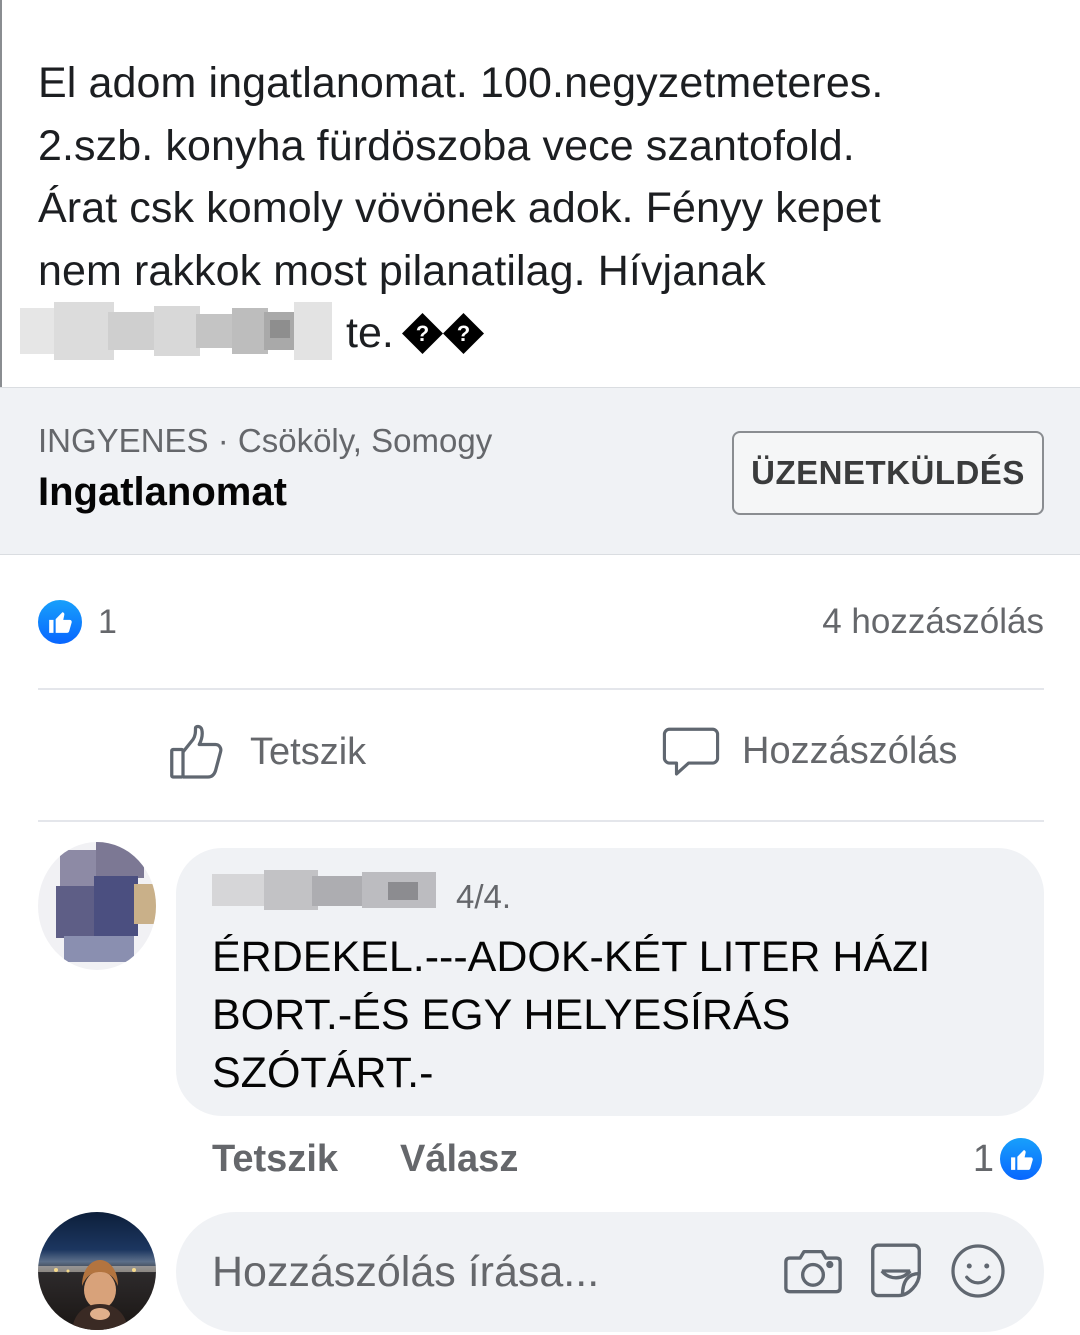 This screenshot has width=1080, height=1335. What do you see at coordinates (97, 906) in the screenshot?
I see `avatar` at bounding box center [97, 906].